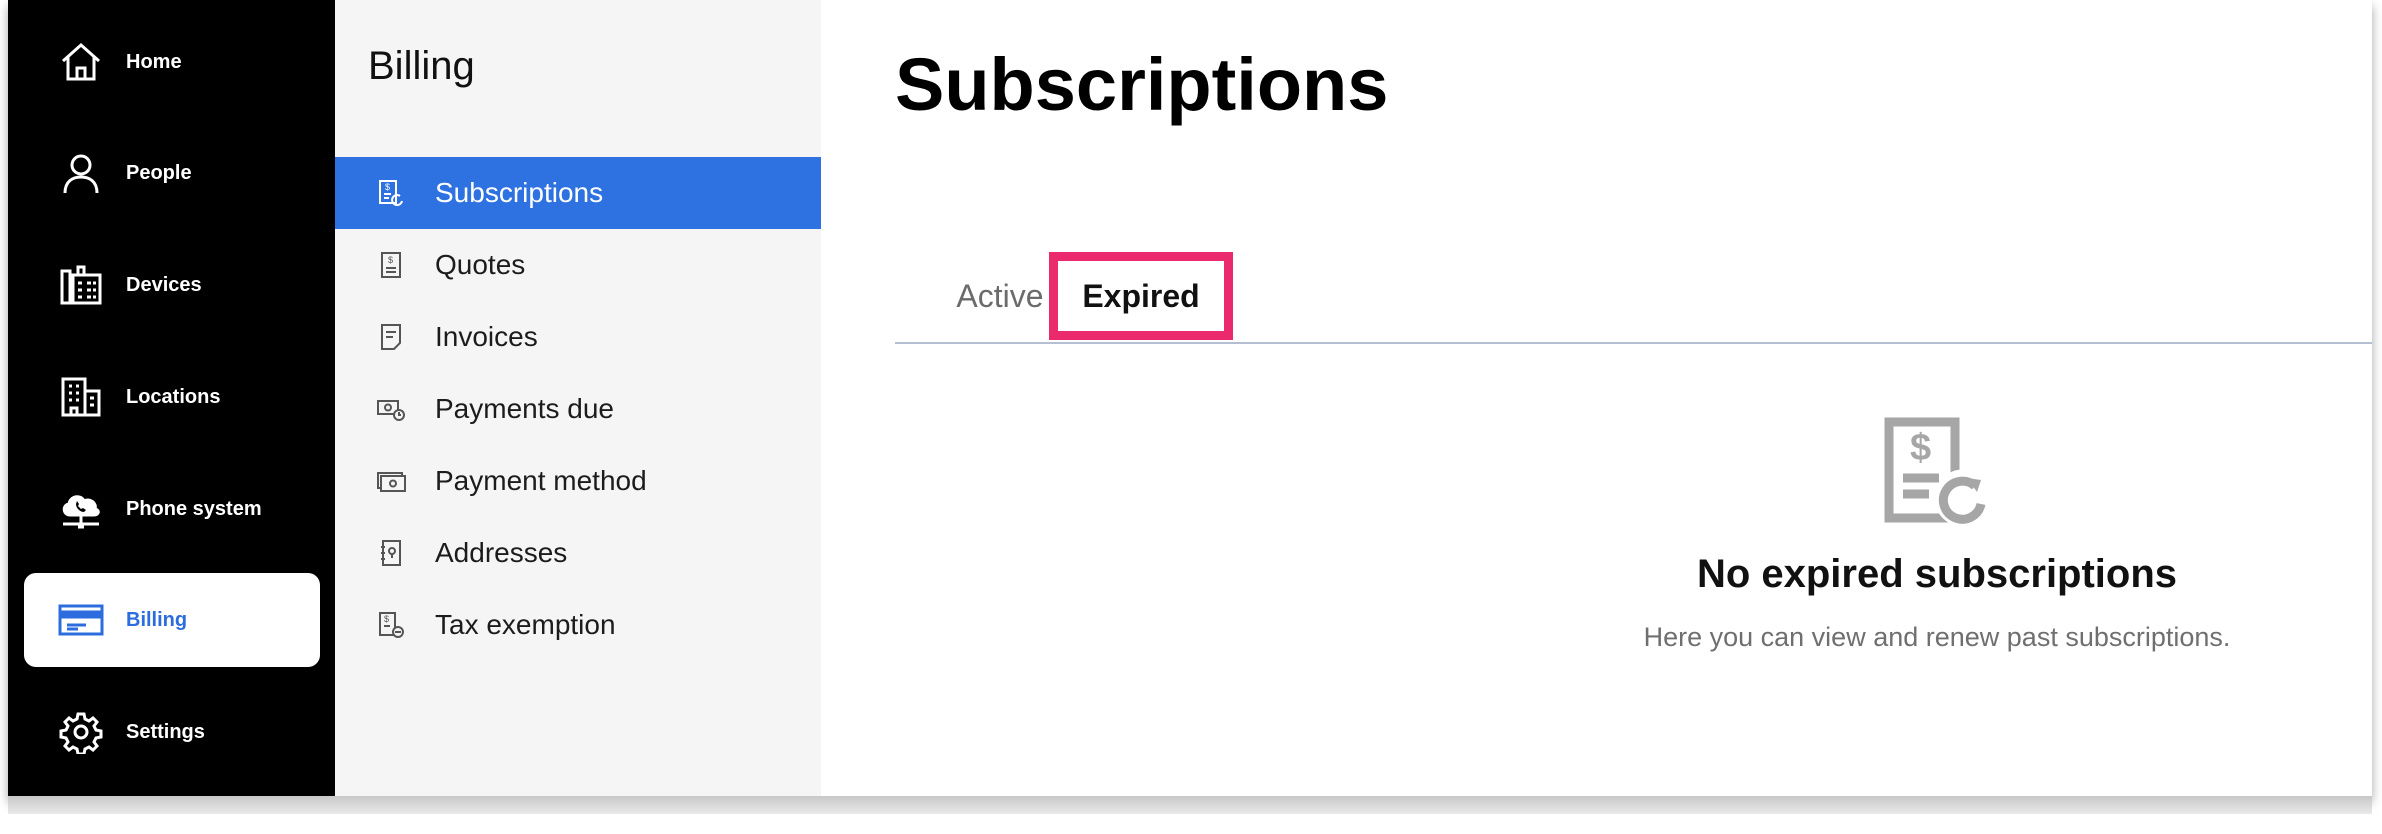 This screenshot has width=2382, height=834. What do you see at coordinates (541, 480) in the screenshot?
I see `submenu-item-label: Payment method` at bounding box center [541, 480].